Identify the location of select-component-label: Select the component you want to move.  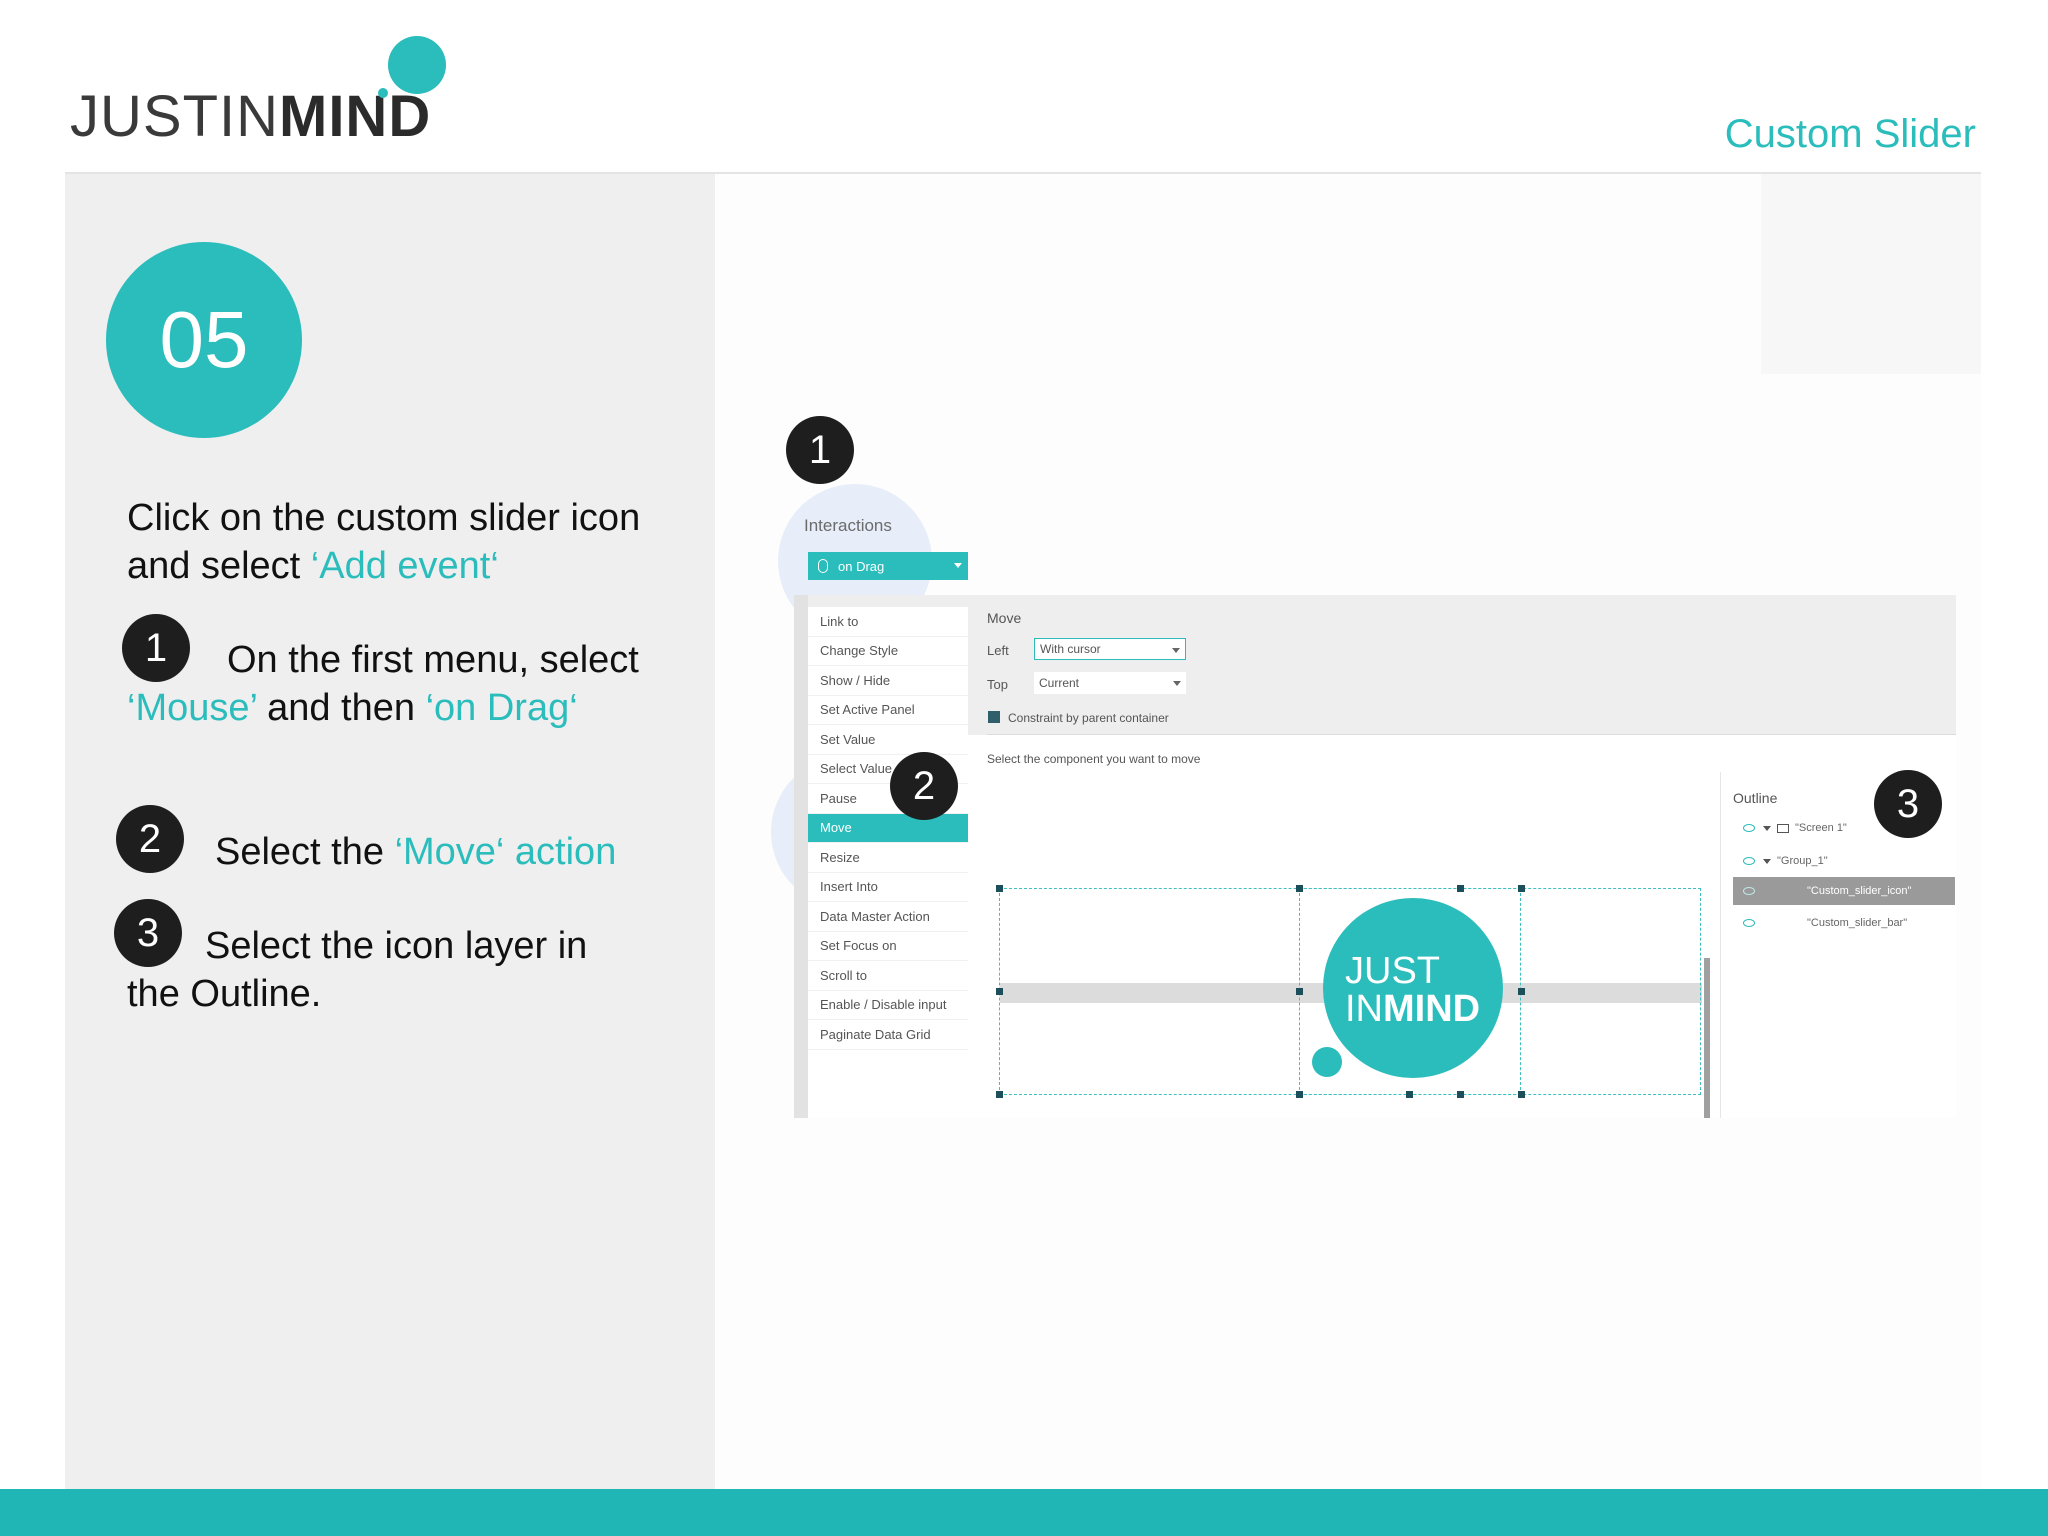
(1094, 759).